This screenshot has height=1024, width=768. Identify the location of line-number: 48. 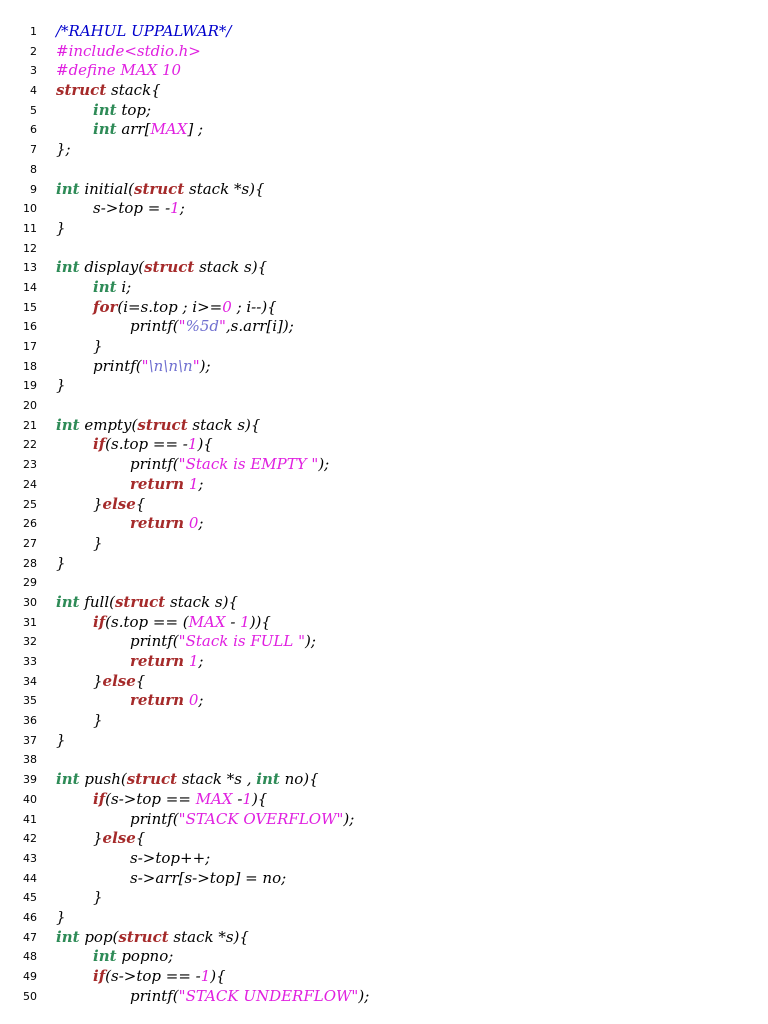
(30, 957).